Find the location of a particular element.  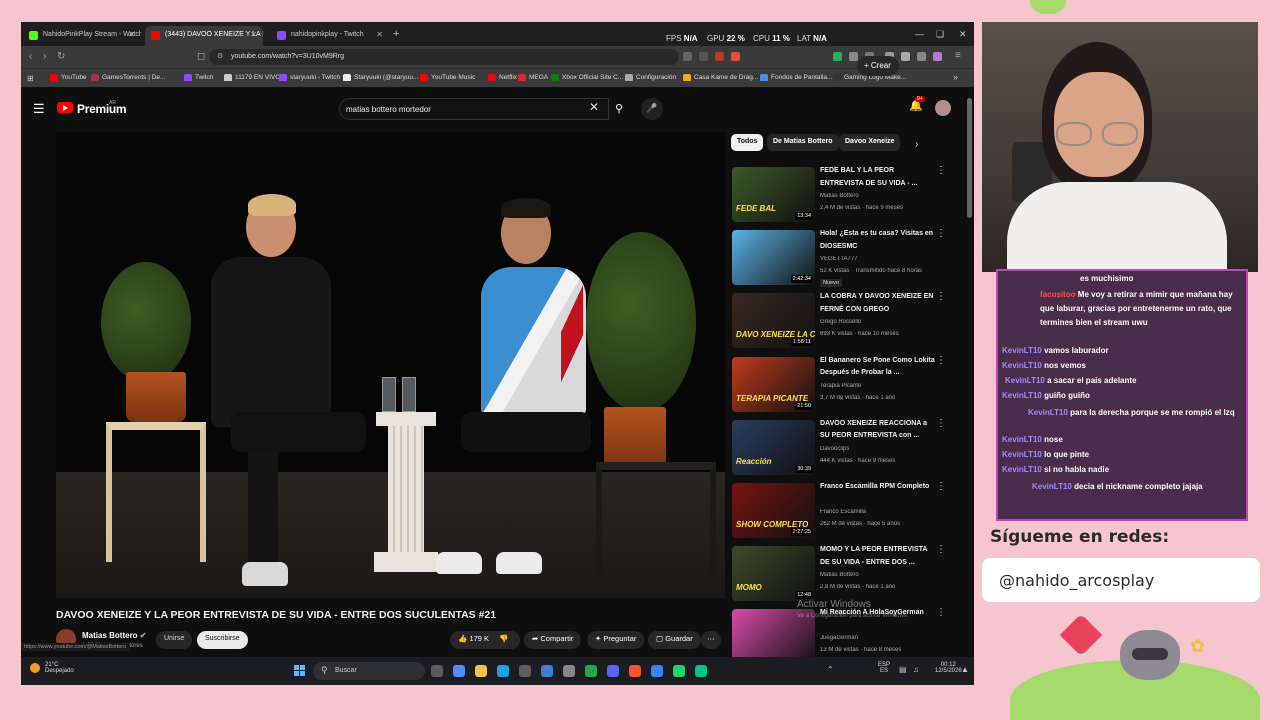

recommended-channel: JuegaGerman is located at coordinates (839, 638).